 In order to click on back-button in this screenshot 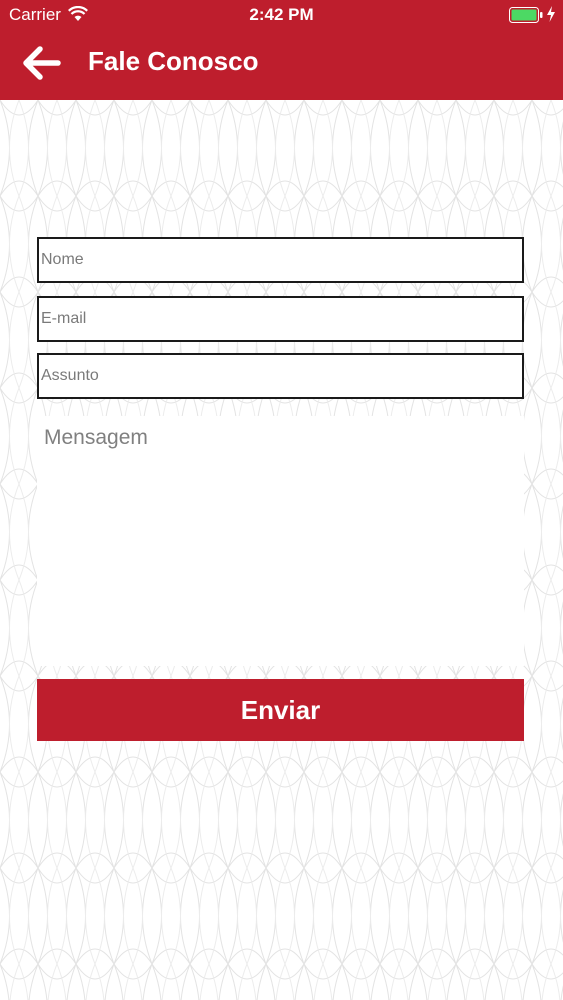, I will do `click(42, 63)`.